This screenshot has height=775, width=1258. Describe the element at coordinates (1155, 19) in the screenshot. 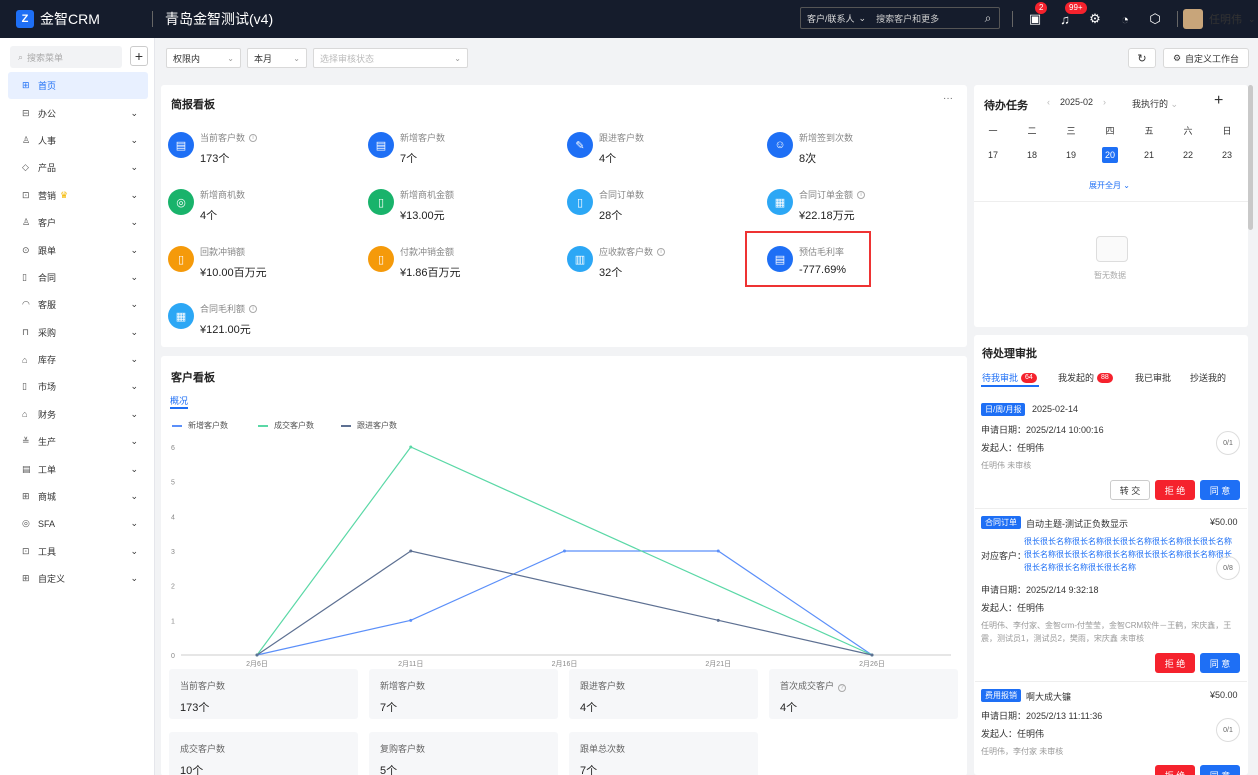

I see `cube-icon: ⬡` at that location.